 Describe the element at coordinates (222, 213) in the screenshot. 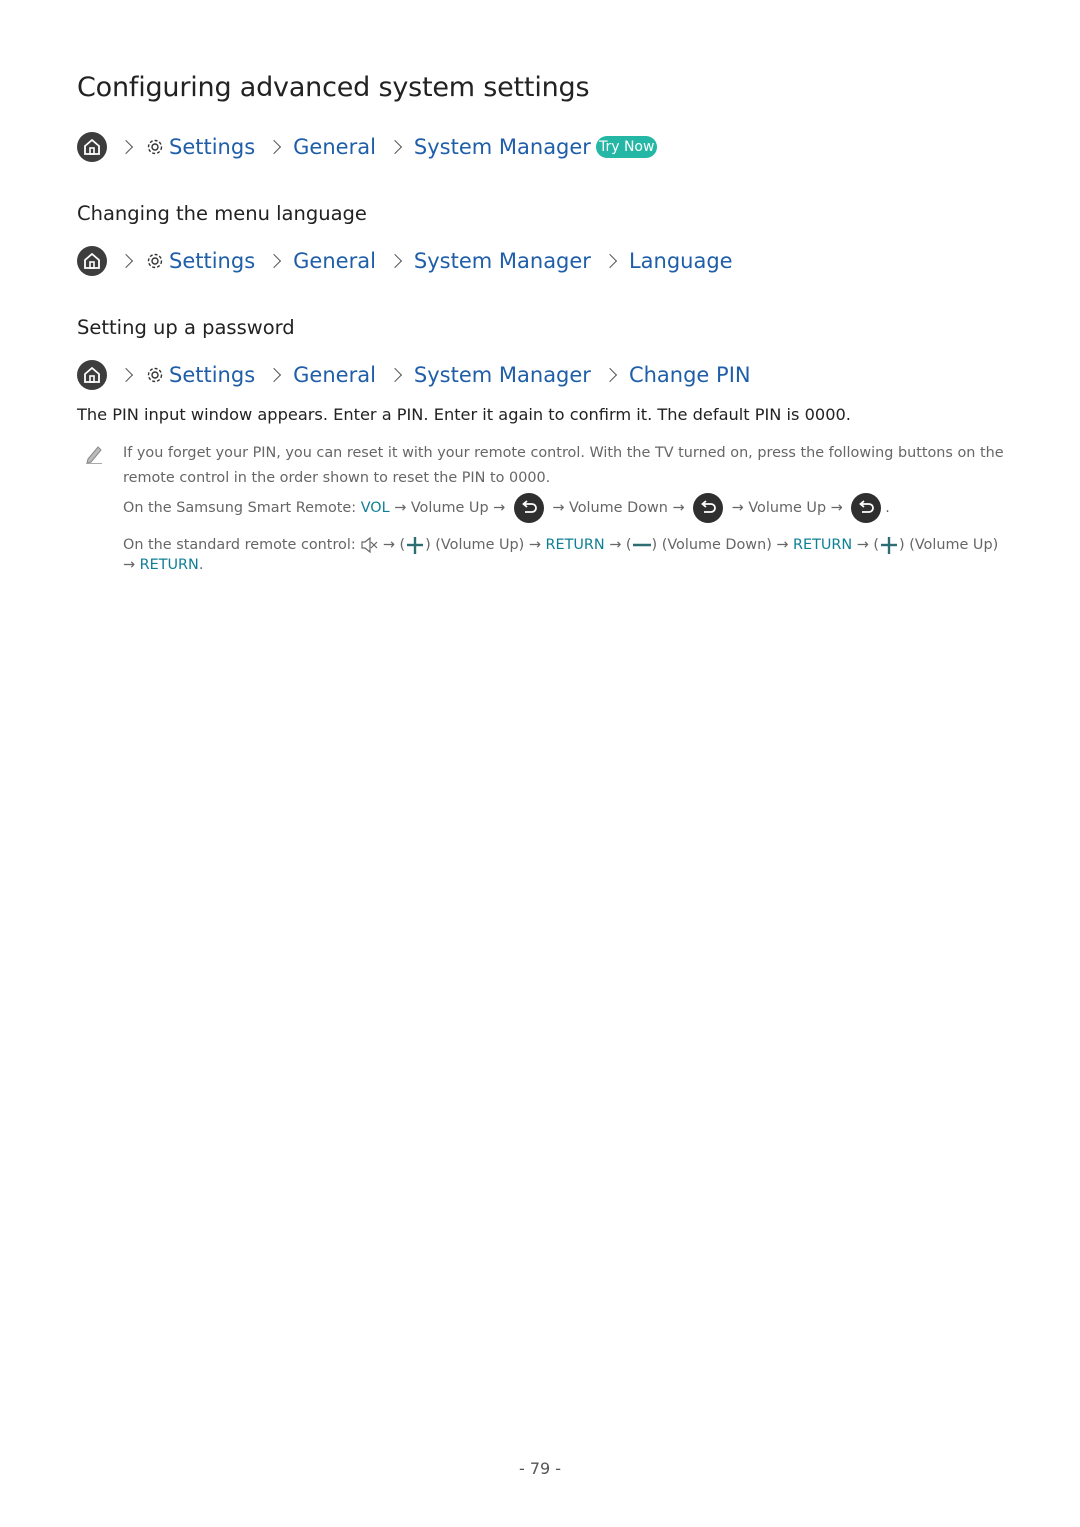

I see `section-heading-language: Changing the menu language` at that location.